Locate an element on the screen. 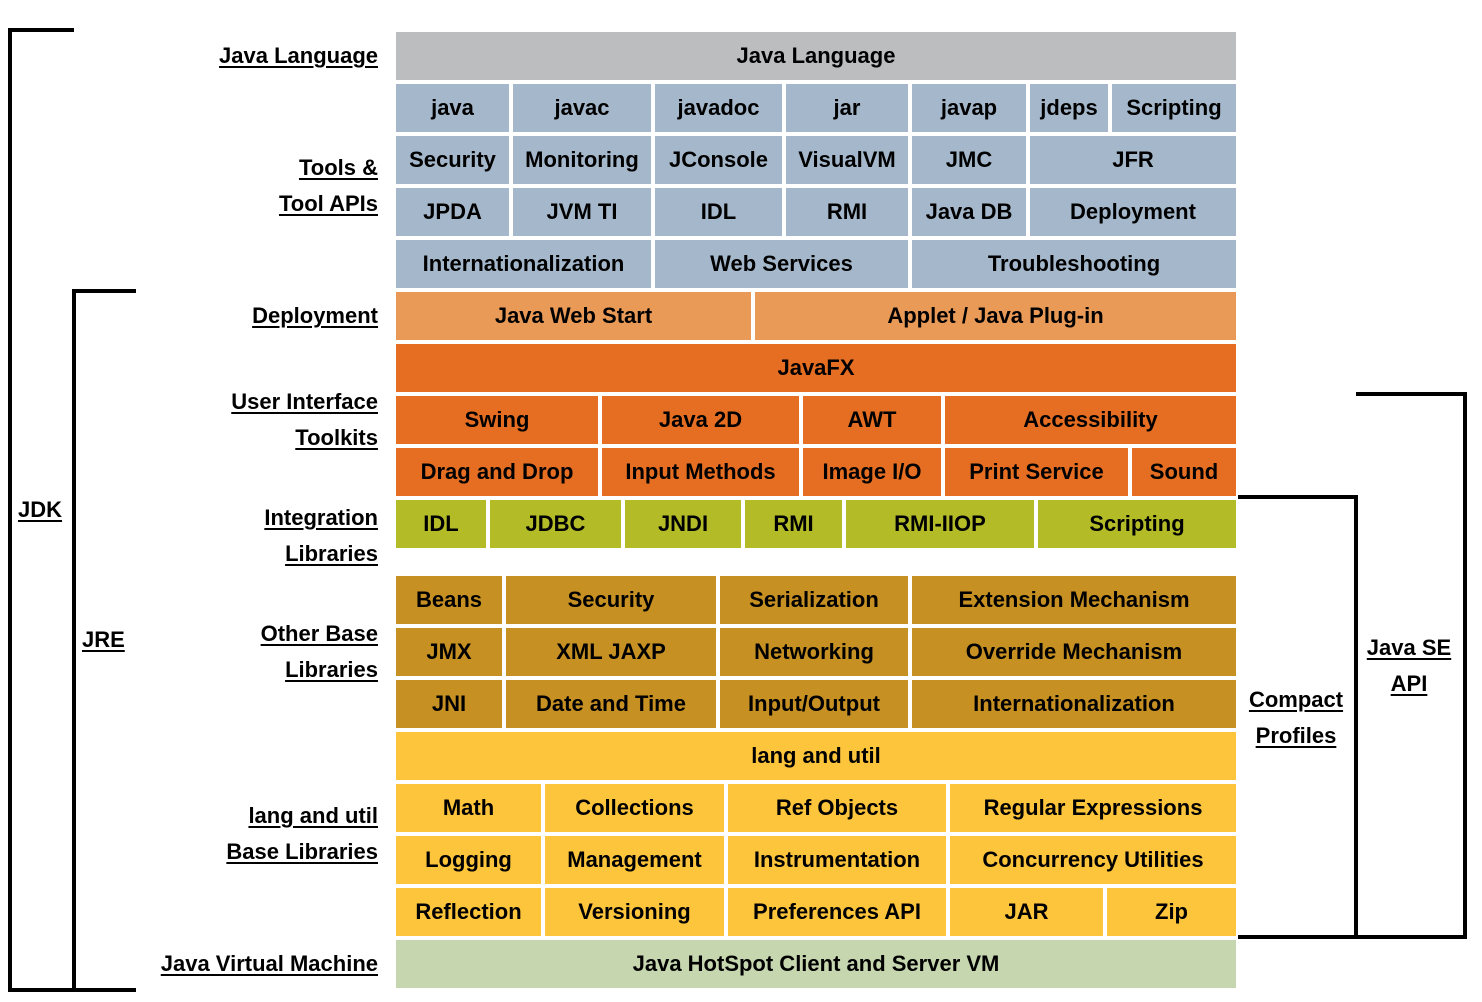  label-ui-line2: Toolkits is located at coordinates (336, 437).